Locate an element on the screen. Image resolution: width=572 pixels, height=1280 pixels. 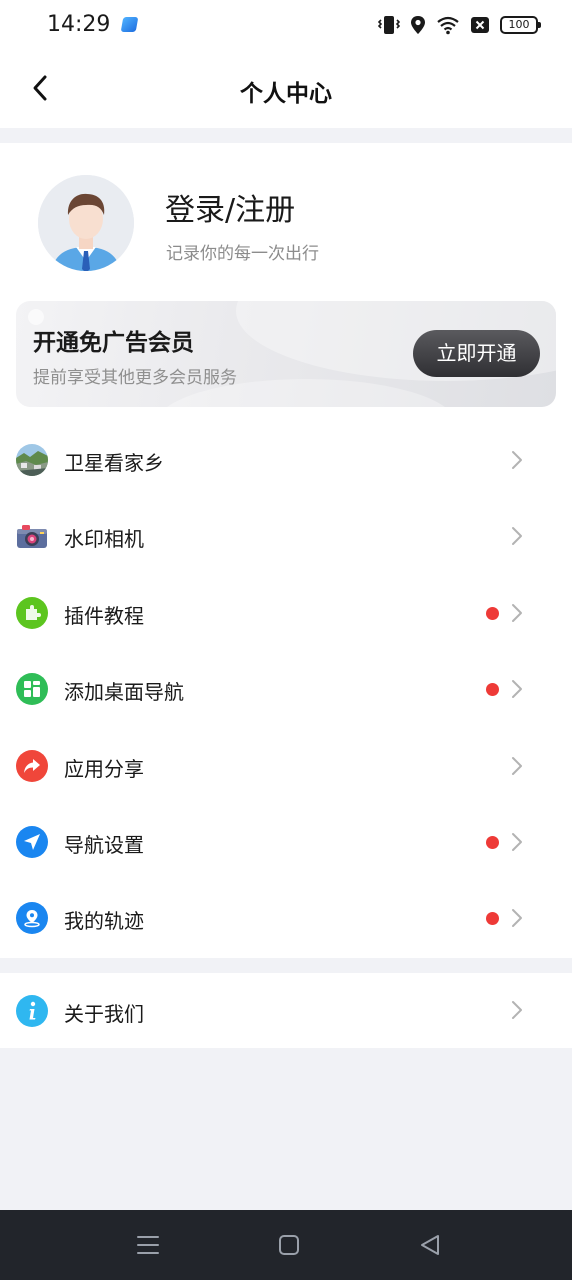
home-icon is located at coordinates (289, 1245).